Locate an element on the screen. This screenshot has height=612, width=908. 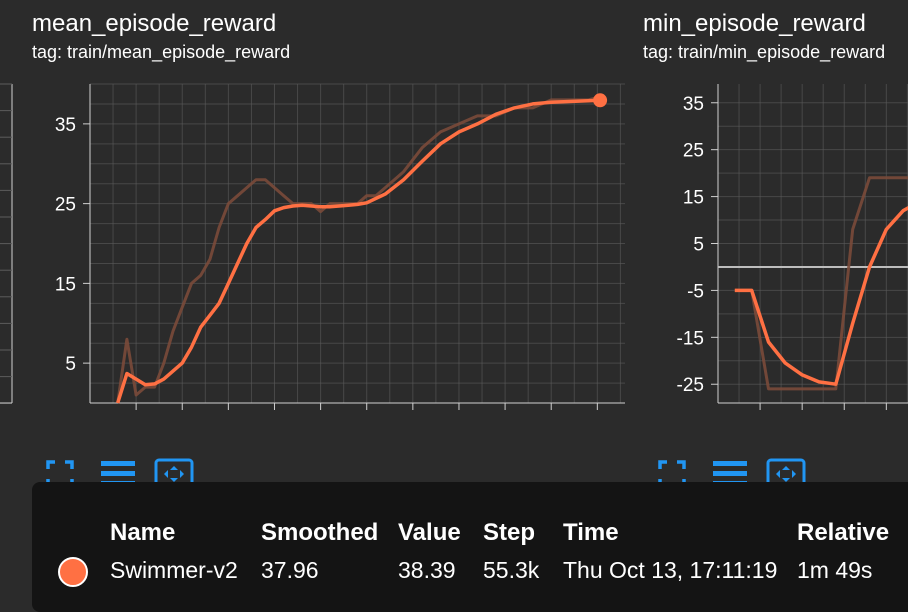
tooltip-value: 38.39 is located at coordinates (427, 570).